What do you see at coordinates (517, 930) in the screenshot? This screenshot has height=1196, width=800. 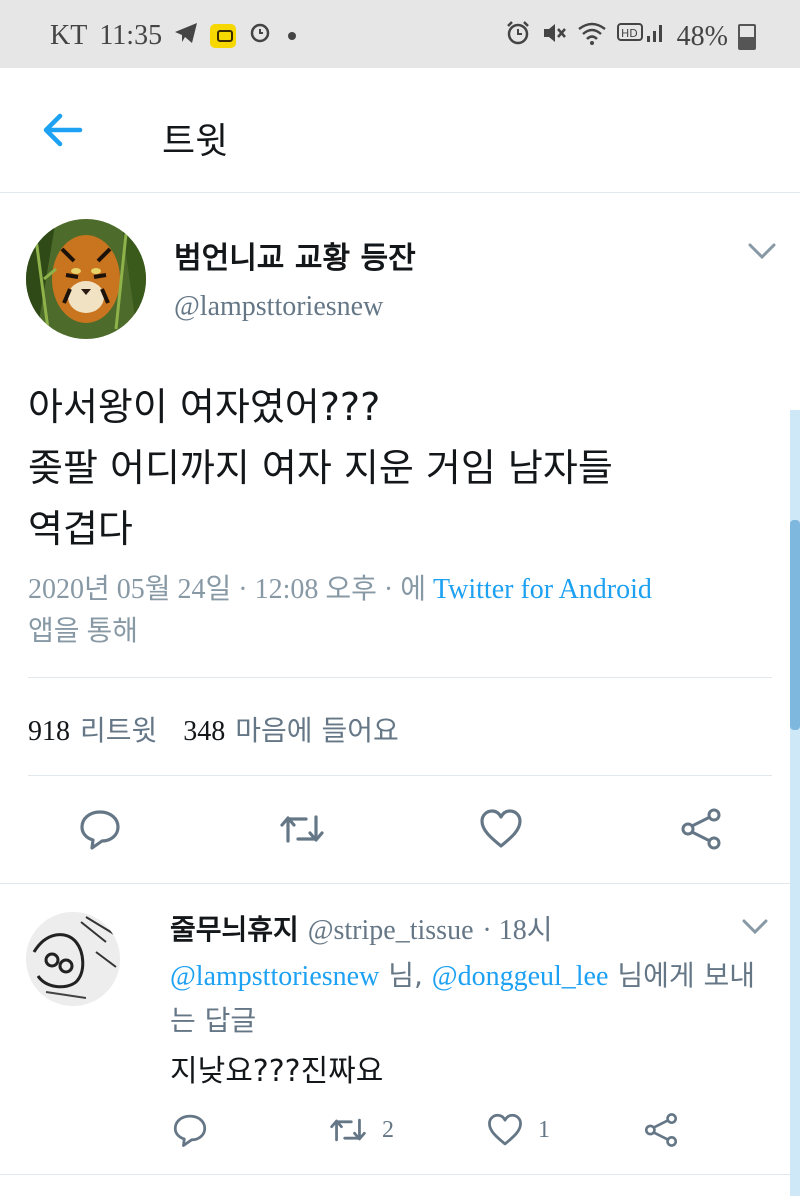 I see `reply-timestamp: · 18시` at bounding box center [517, 930].